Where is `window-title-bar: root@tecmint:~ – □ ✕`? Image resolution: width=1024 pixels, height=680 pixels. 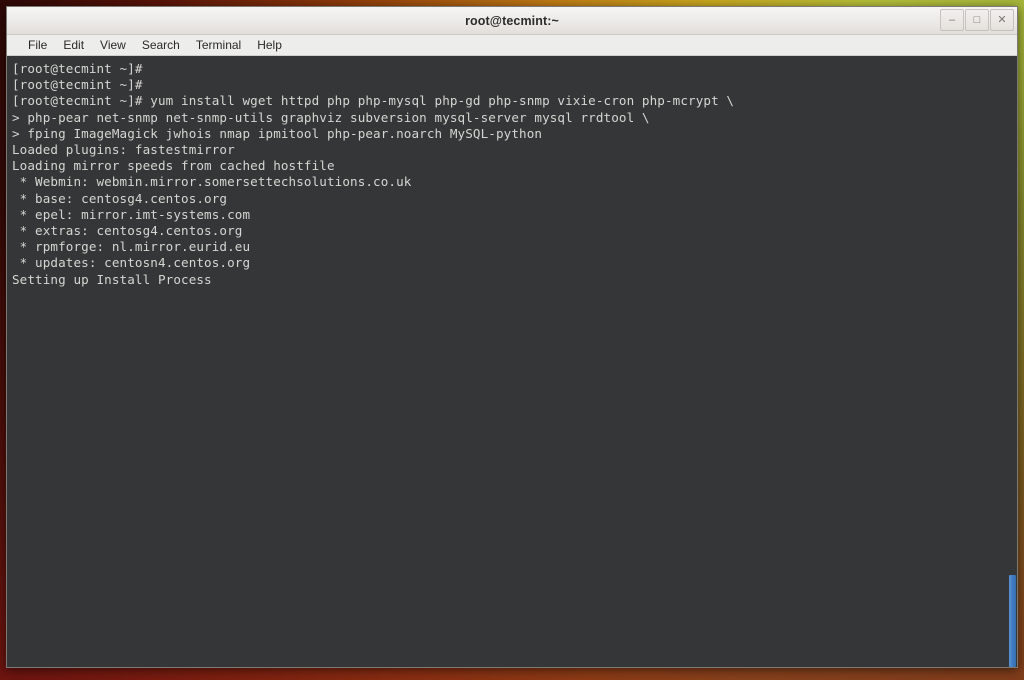 window-title-bar: root@tecmint:~ – □ ✕ is located at coordinates (512, 21).